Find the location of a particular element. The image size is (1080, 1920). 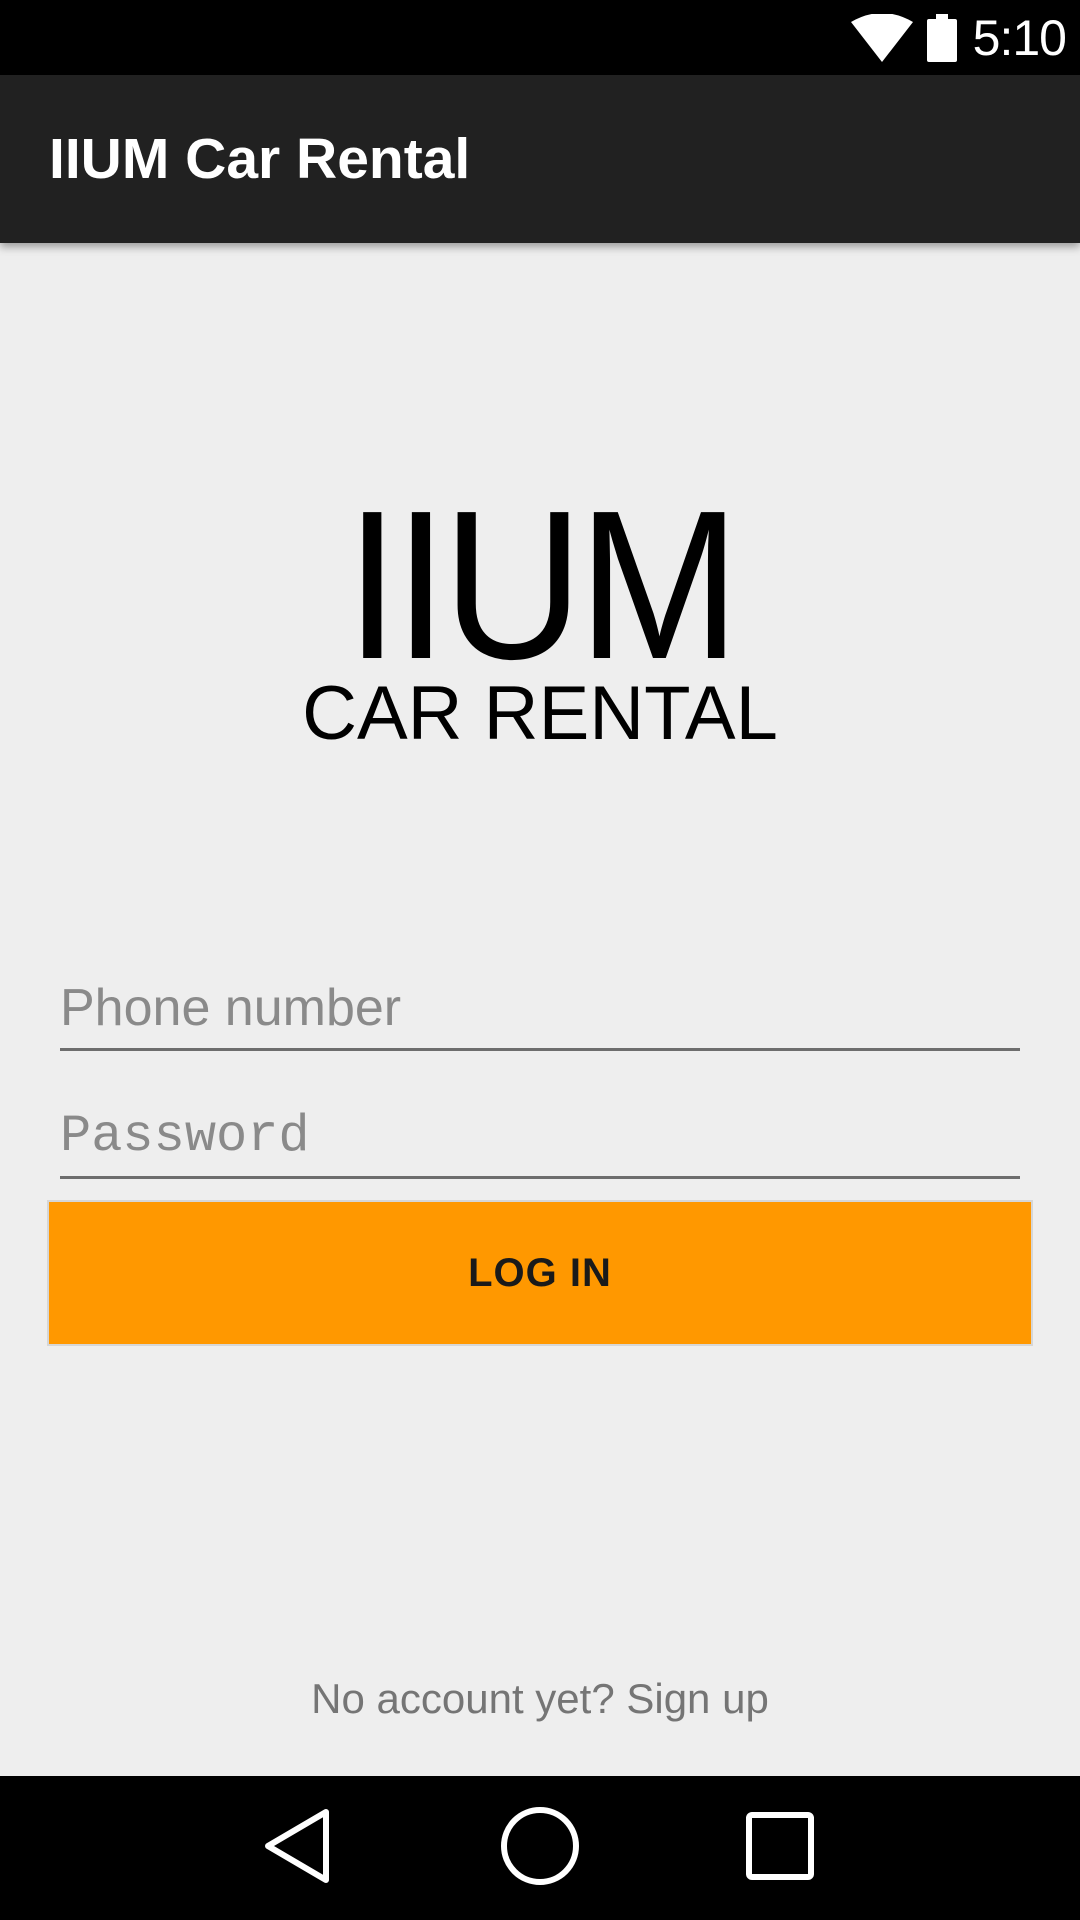

password-input is located at coordinates (540, 1136).